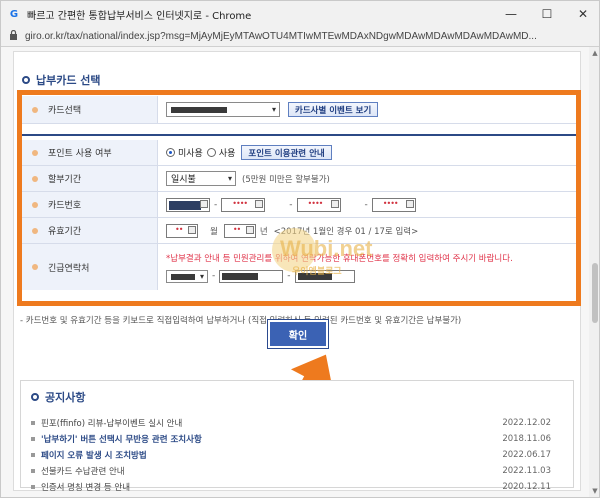  What do you see at coordinates (94, 455) in the screenshot?
I see `notice-item-title: 페이지 오류 발생 시 조치방법` at bounding box center [94, 455].